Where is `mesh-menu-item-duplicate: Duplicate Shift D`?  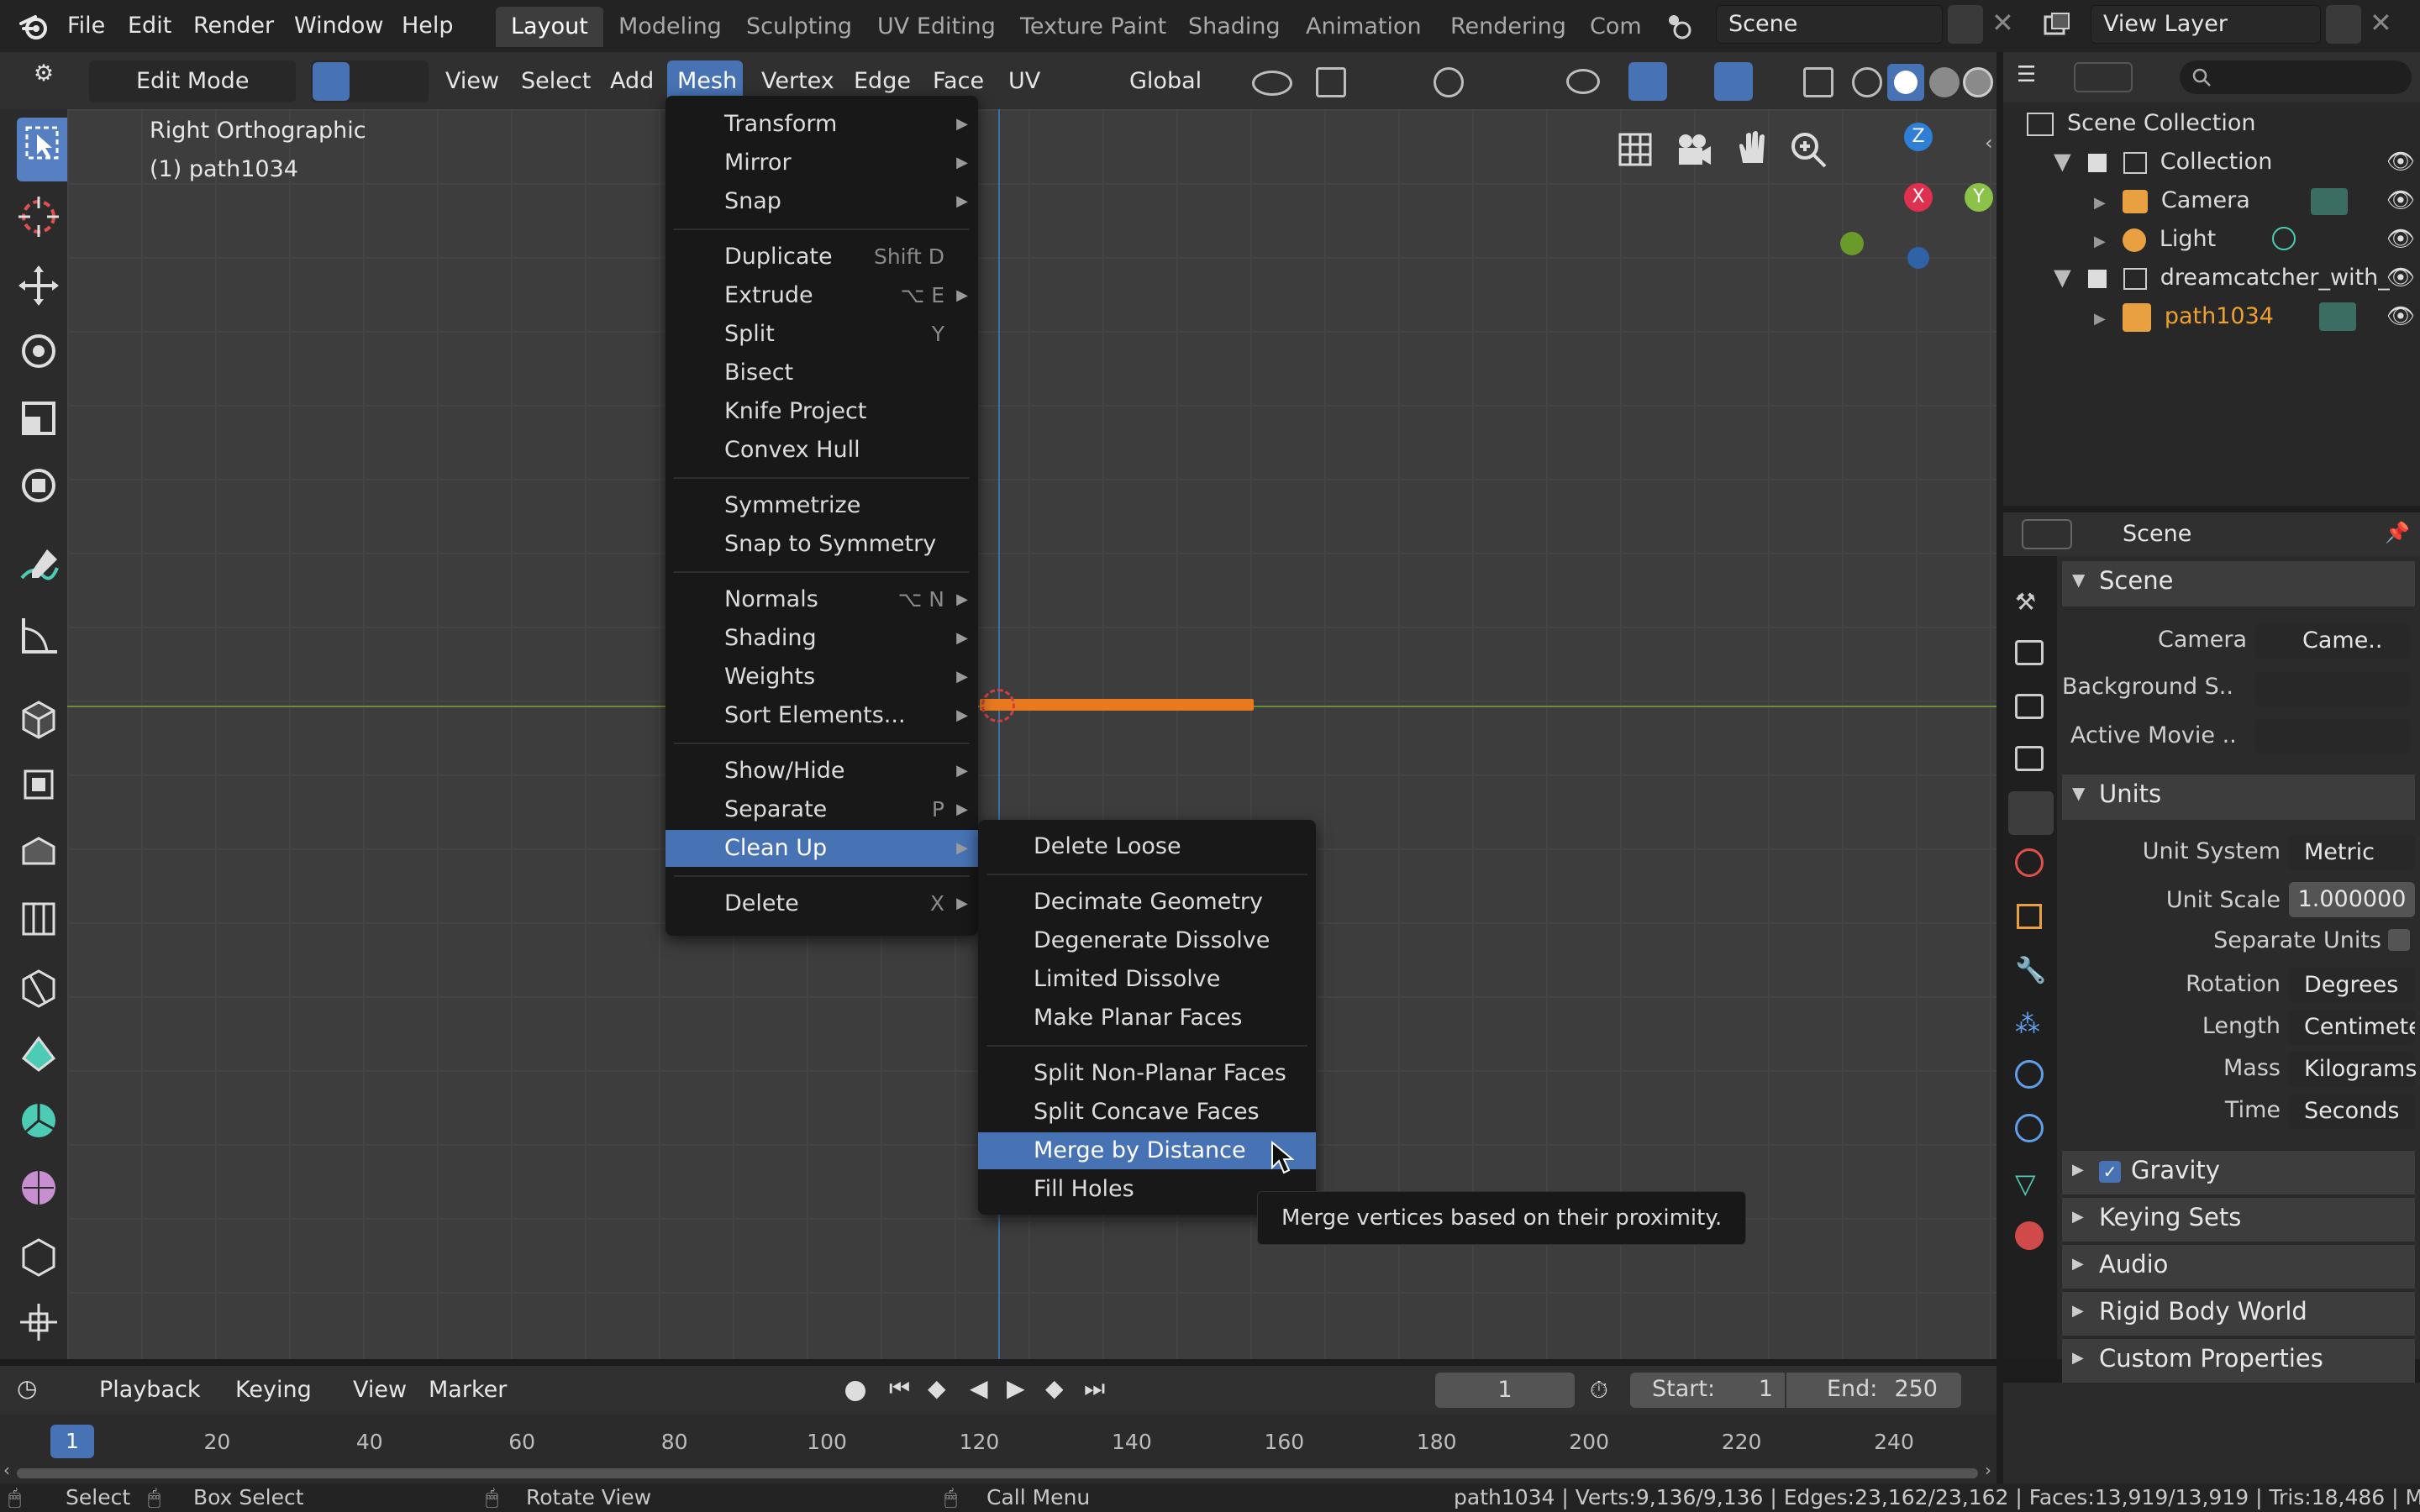 mesh-menu-item-duplicate: Duplicate Shift D is located at coordinates (822, 257).